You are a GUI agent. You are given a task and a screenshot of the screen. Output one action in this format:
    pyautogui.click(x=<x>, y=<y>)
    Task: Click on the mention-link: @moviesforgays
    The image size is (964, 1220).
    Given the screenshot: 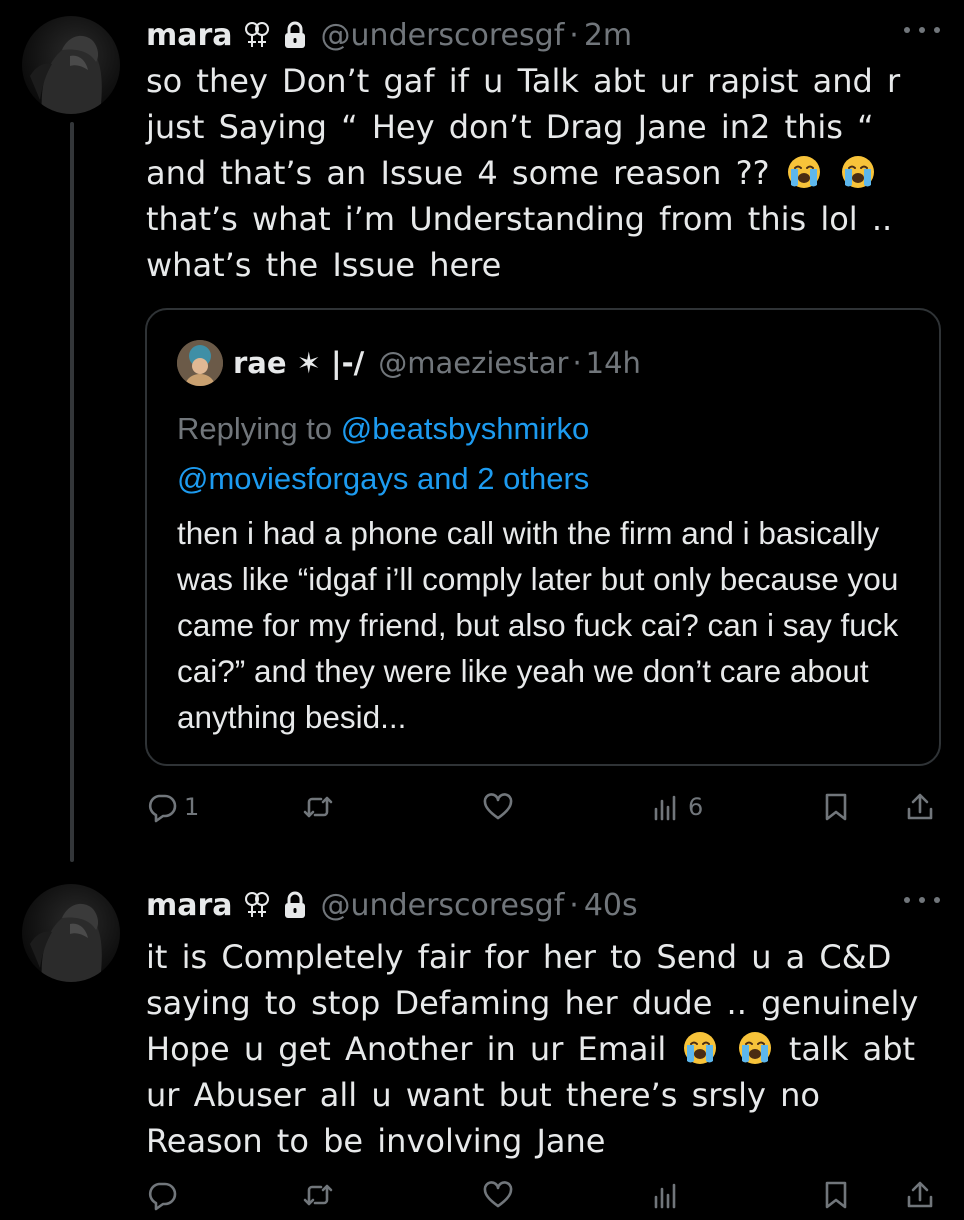 What is the action you would take?
    pyautogui.click(x=292, y=478)
    